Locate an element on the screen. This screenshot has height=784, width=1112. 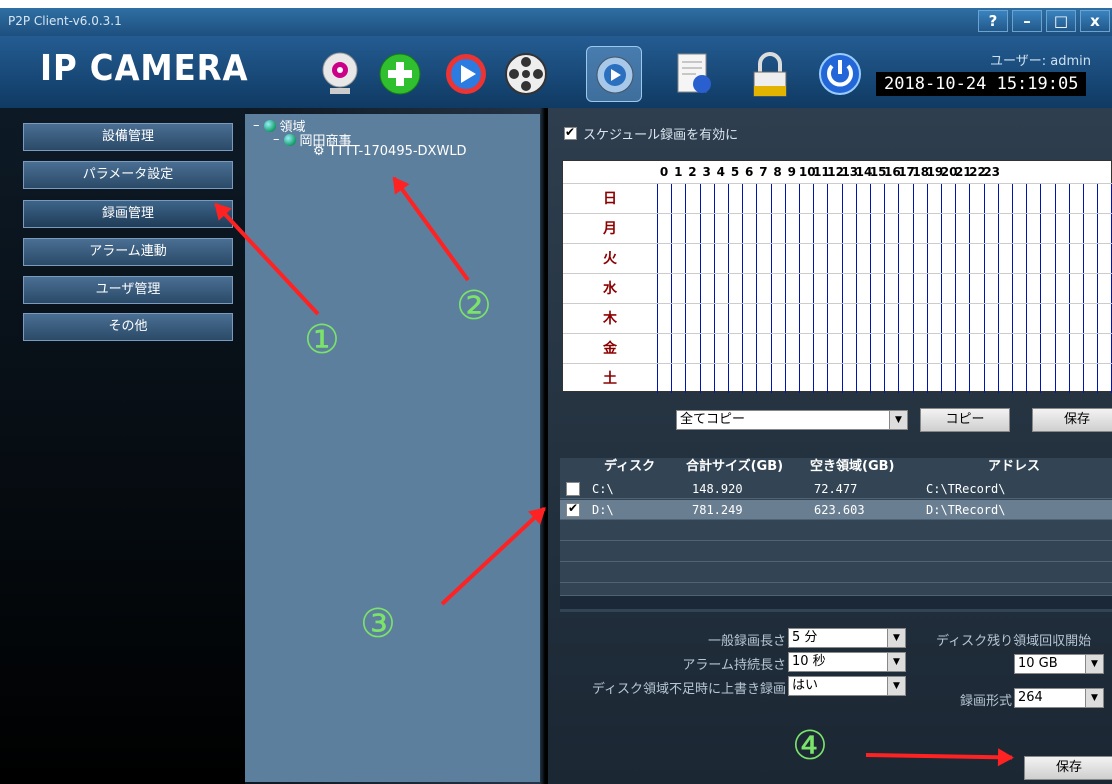
table-row is located at coordinates (836, 552).